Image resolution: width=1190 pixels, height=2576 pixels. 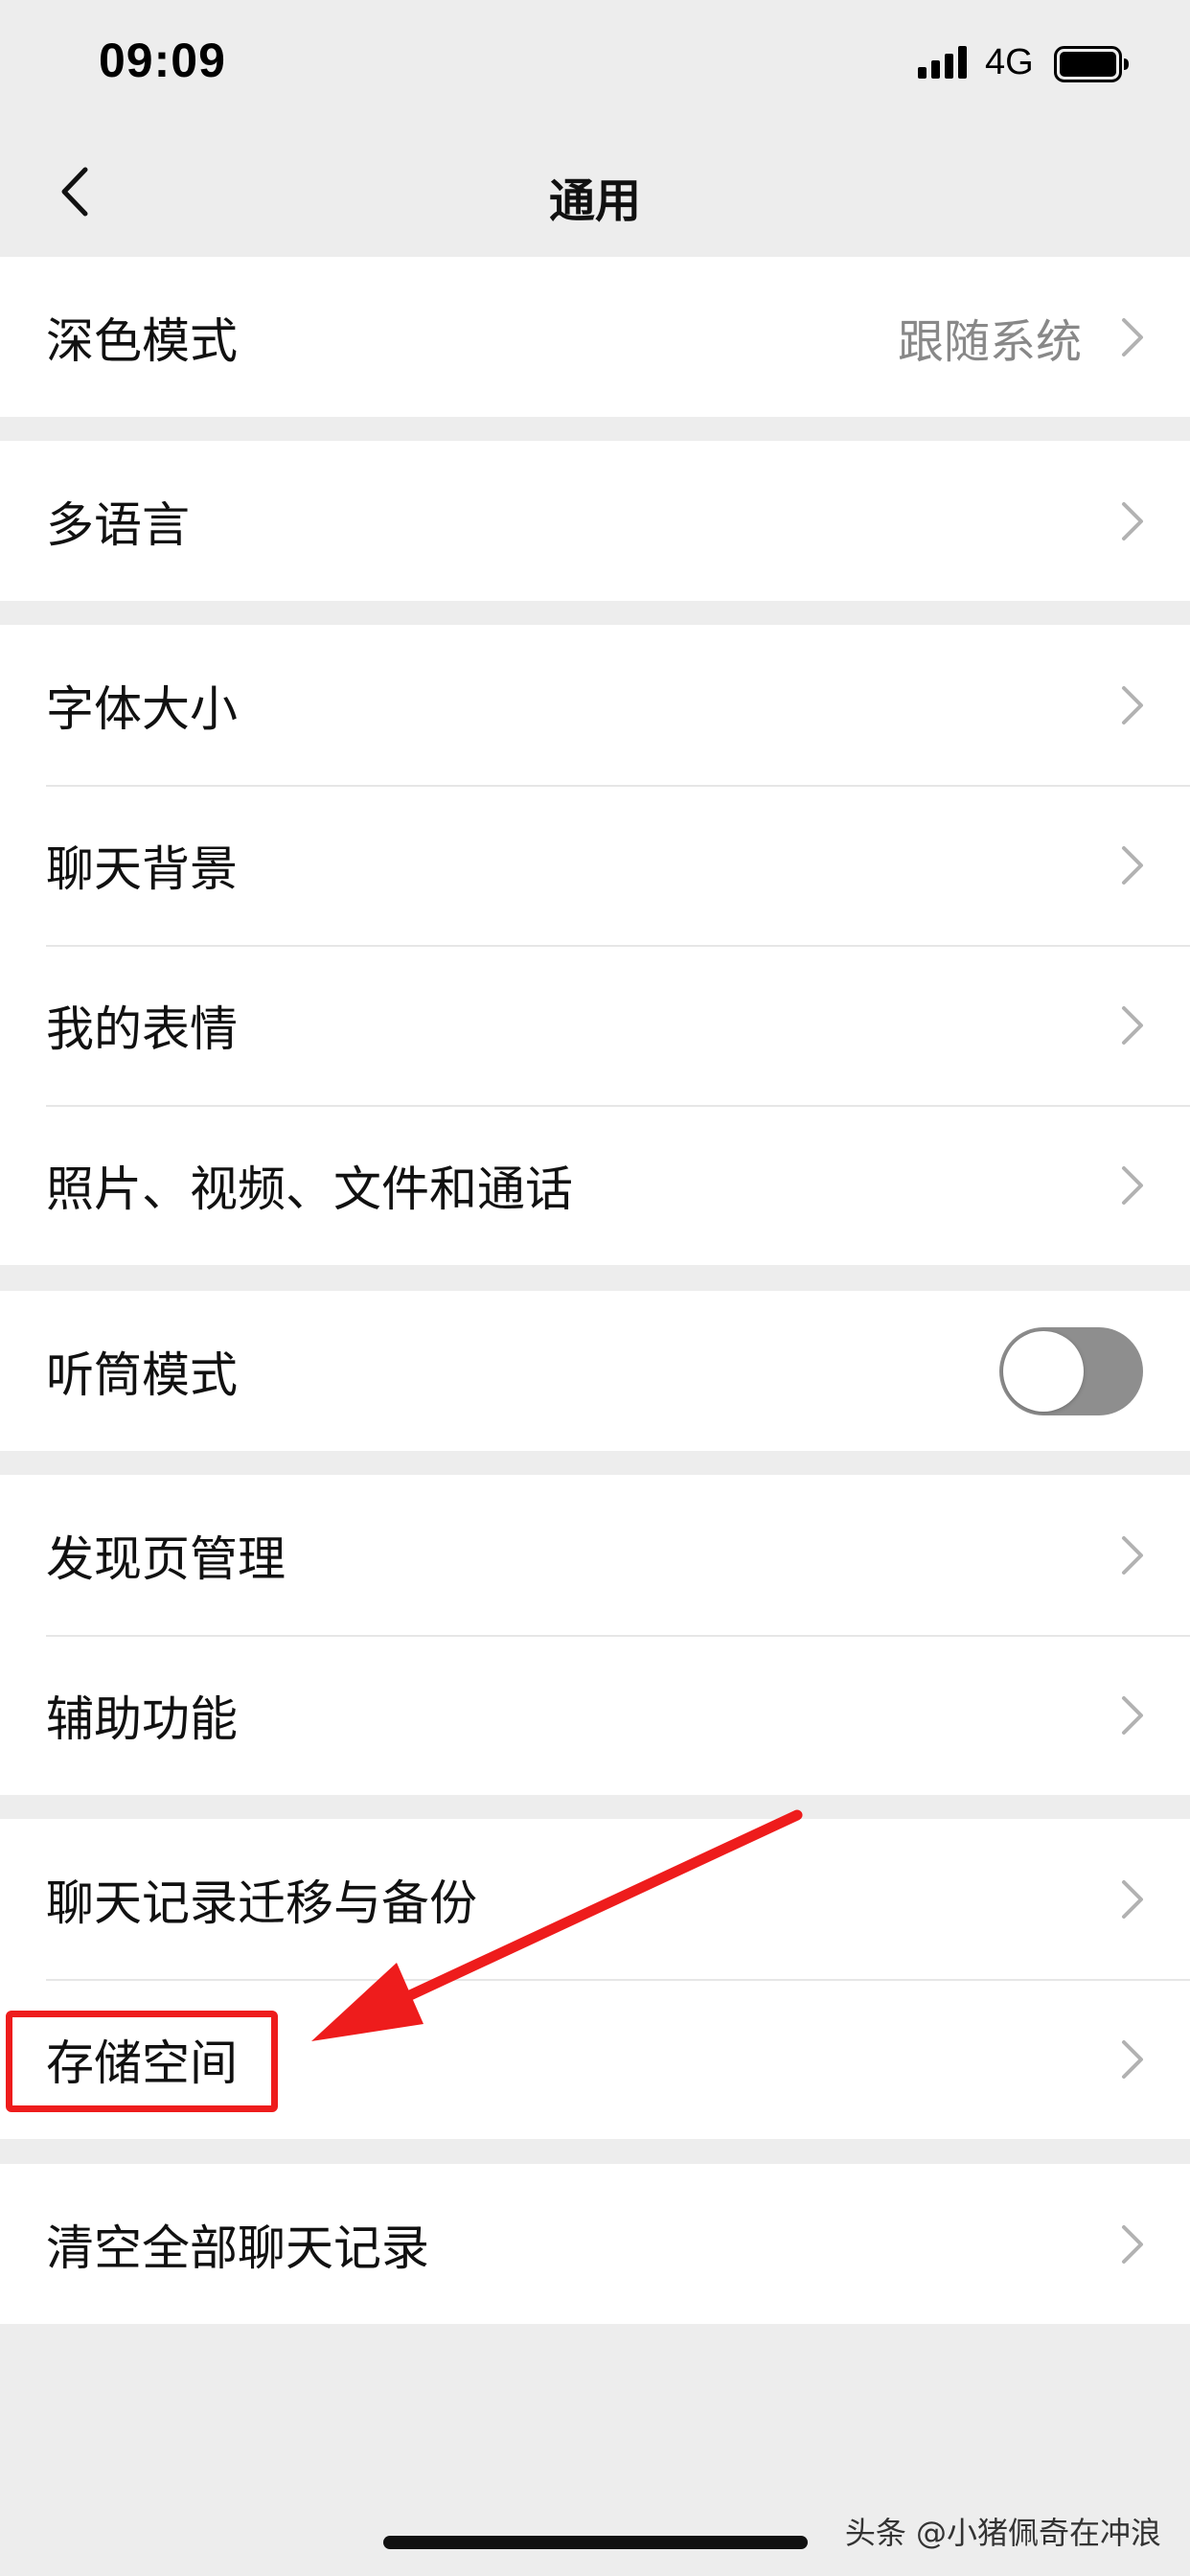 I want to click on row-label: 清空全部聊天记录, so click(x=238, y=2248).